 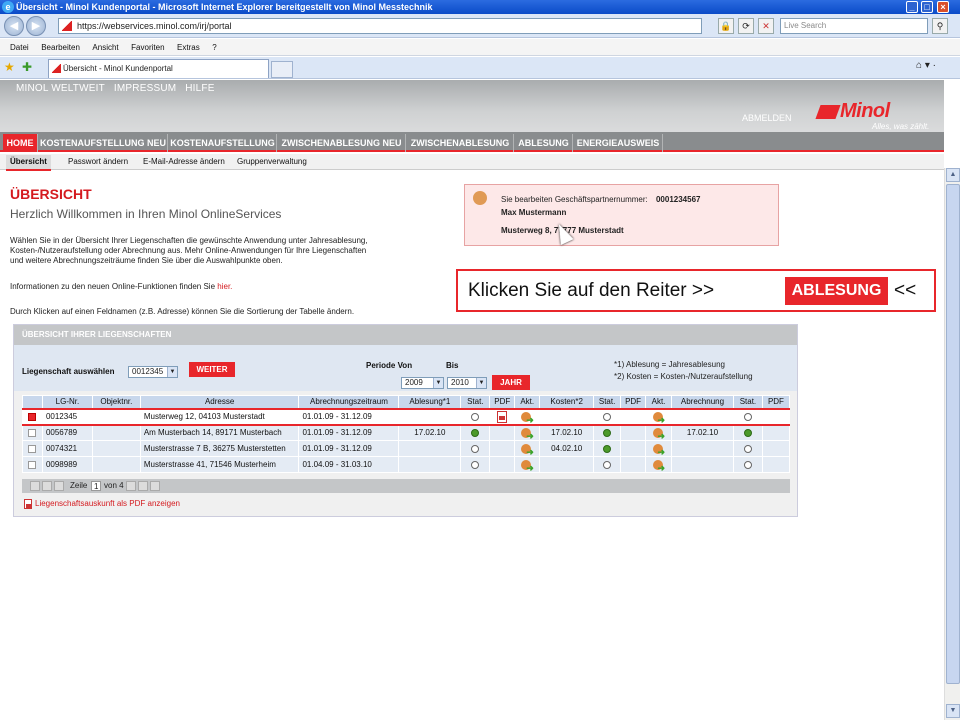 What do you see at coordinates (28, 163) in the screenshot?
I see `subtab-uebersicht: Übersicht` at bounding box center [28, 163].